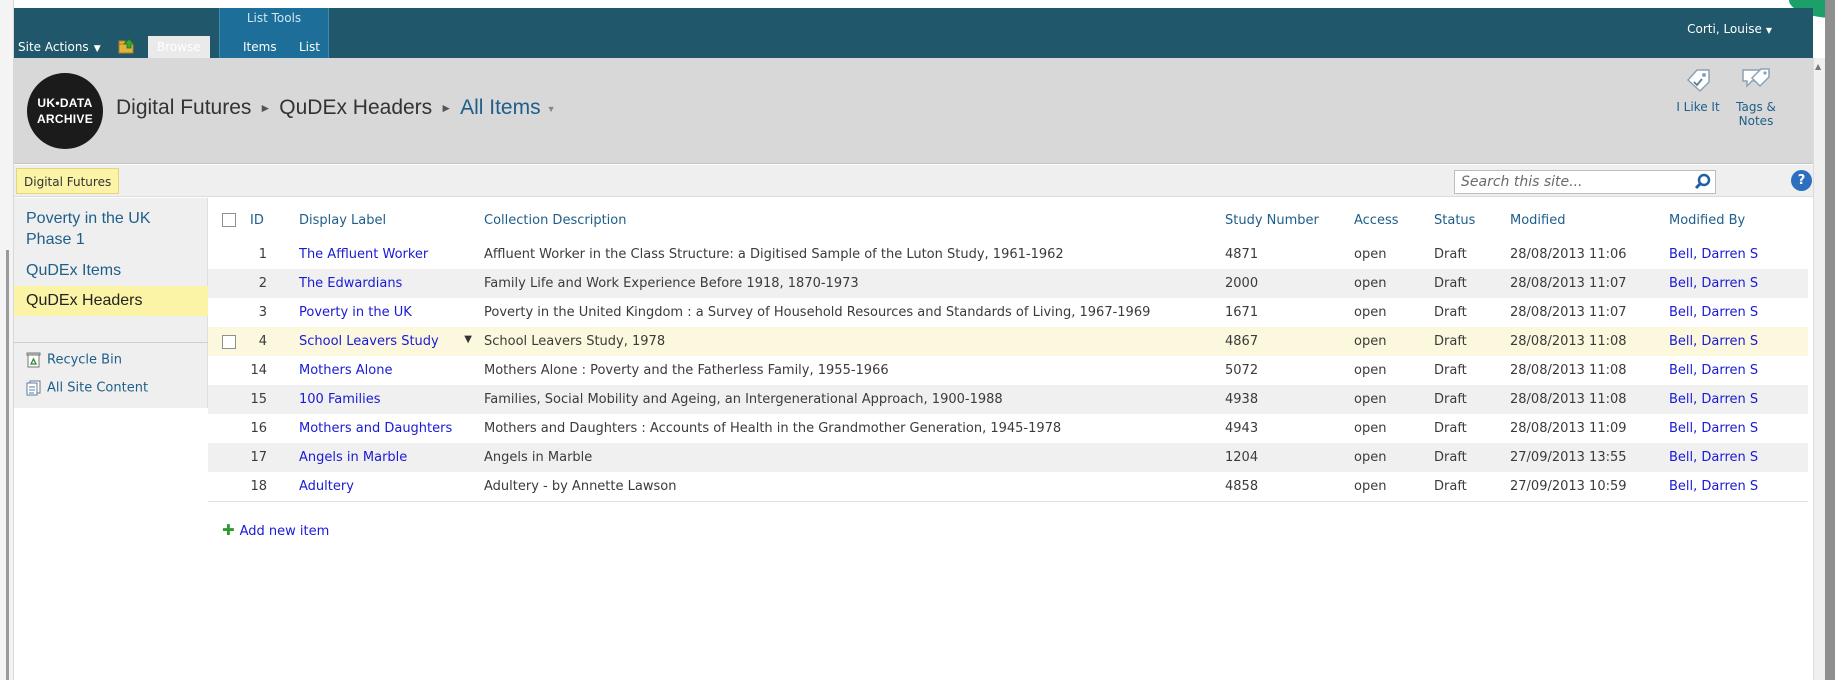 The image size is (1835, 680). What do you see at coordinates (1242, 428) in the screenshot?
I see `cell-study-number: 4943` at bounding box center [1242, 428].